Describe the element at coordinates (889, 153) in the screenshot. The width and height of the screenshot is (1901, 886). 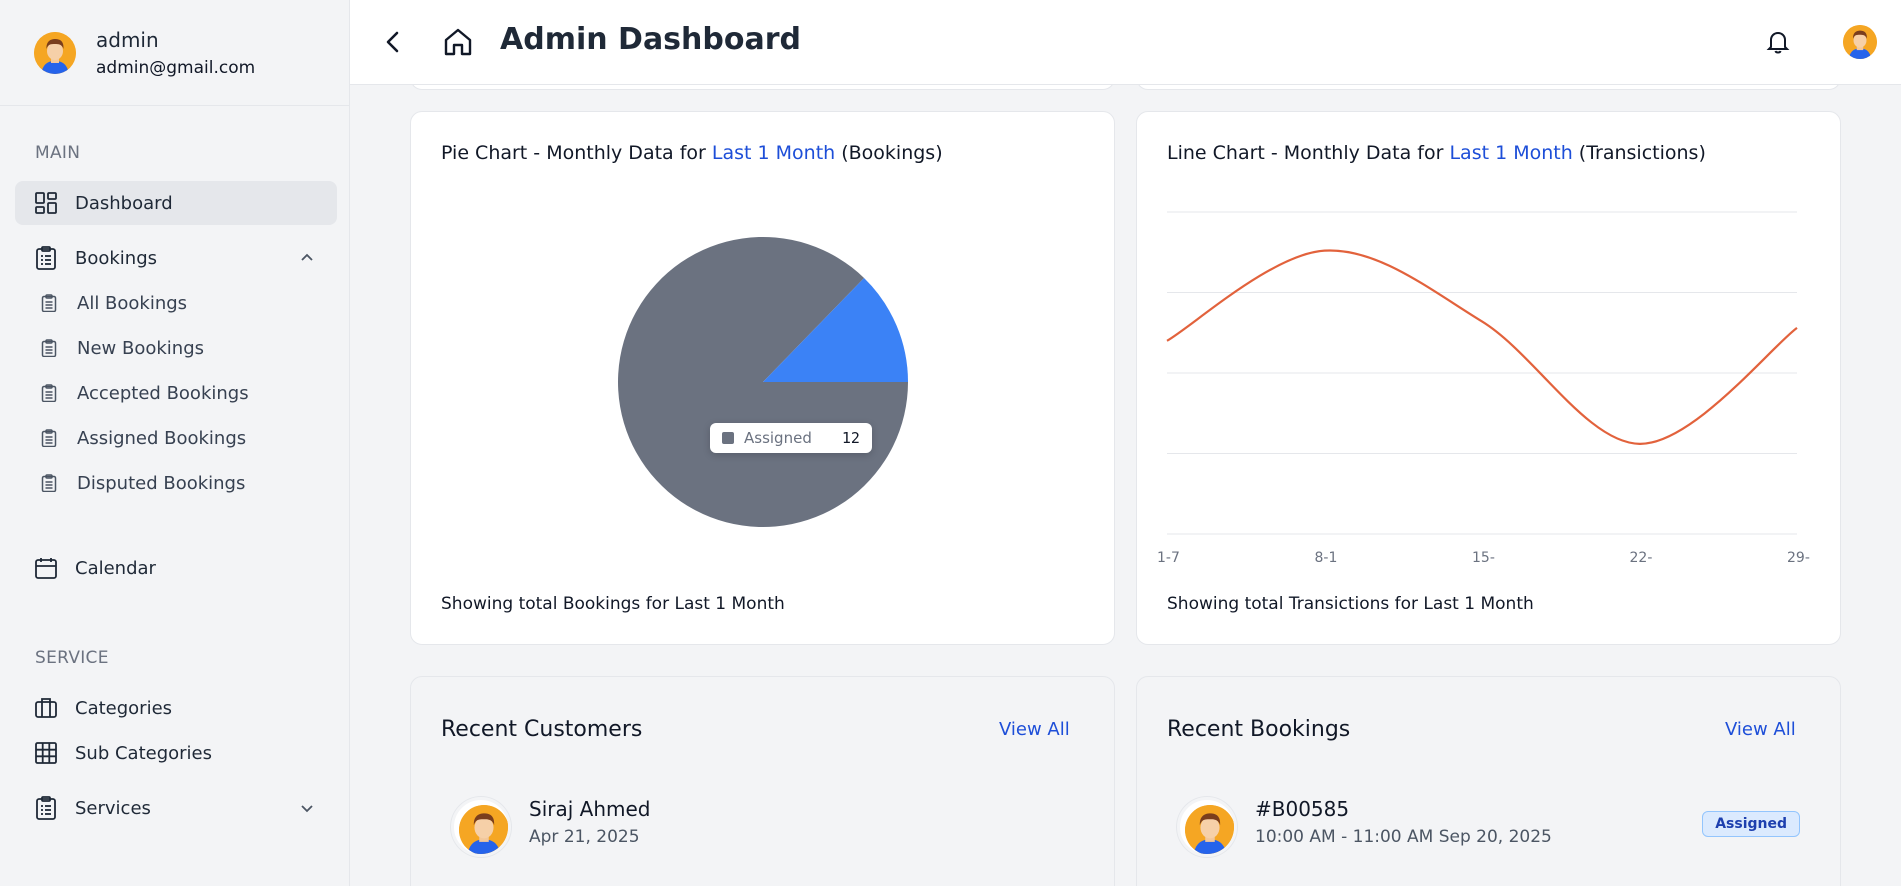
I see `title-suffix: (Bookings)` at that location.